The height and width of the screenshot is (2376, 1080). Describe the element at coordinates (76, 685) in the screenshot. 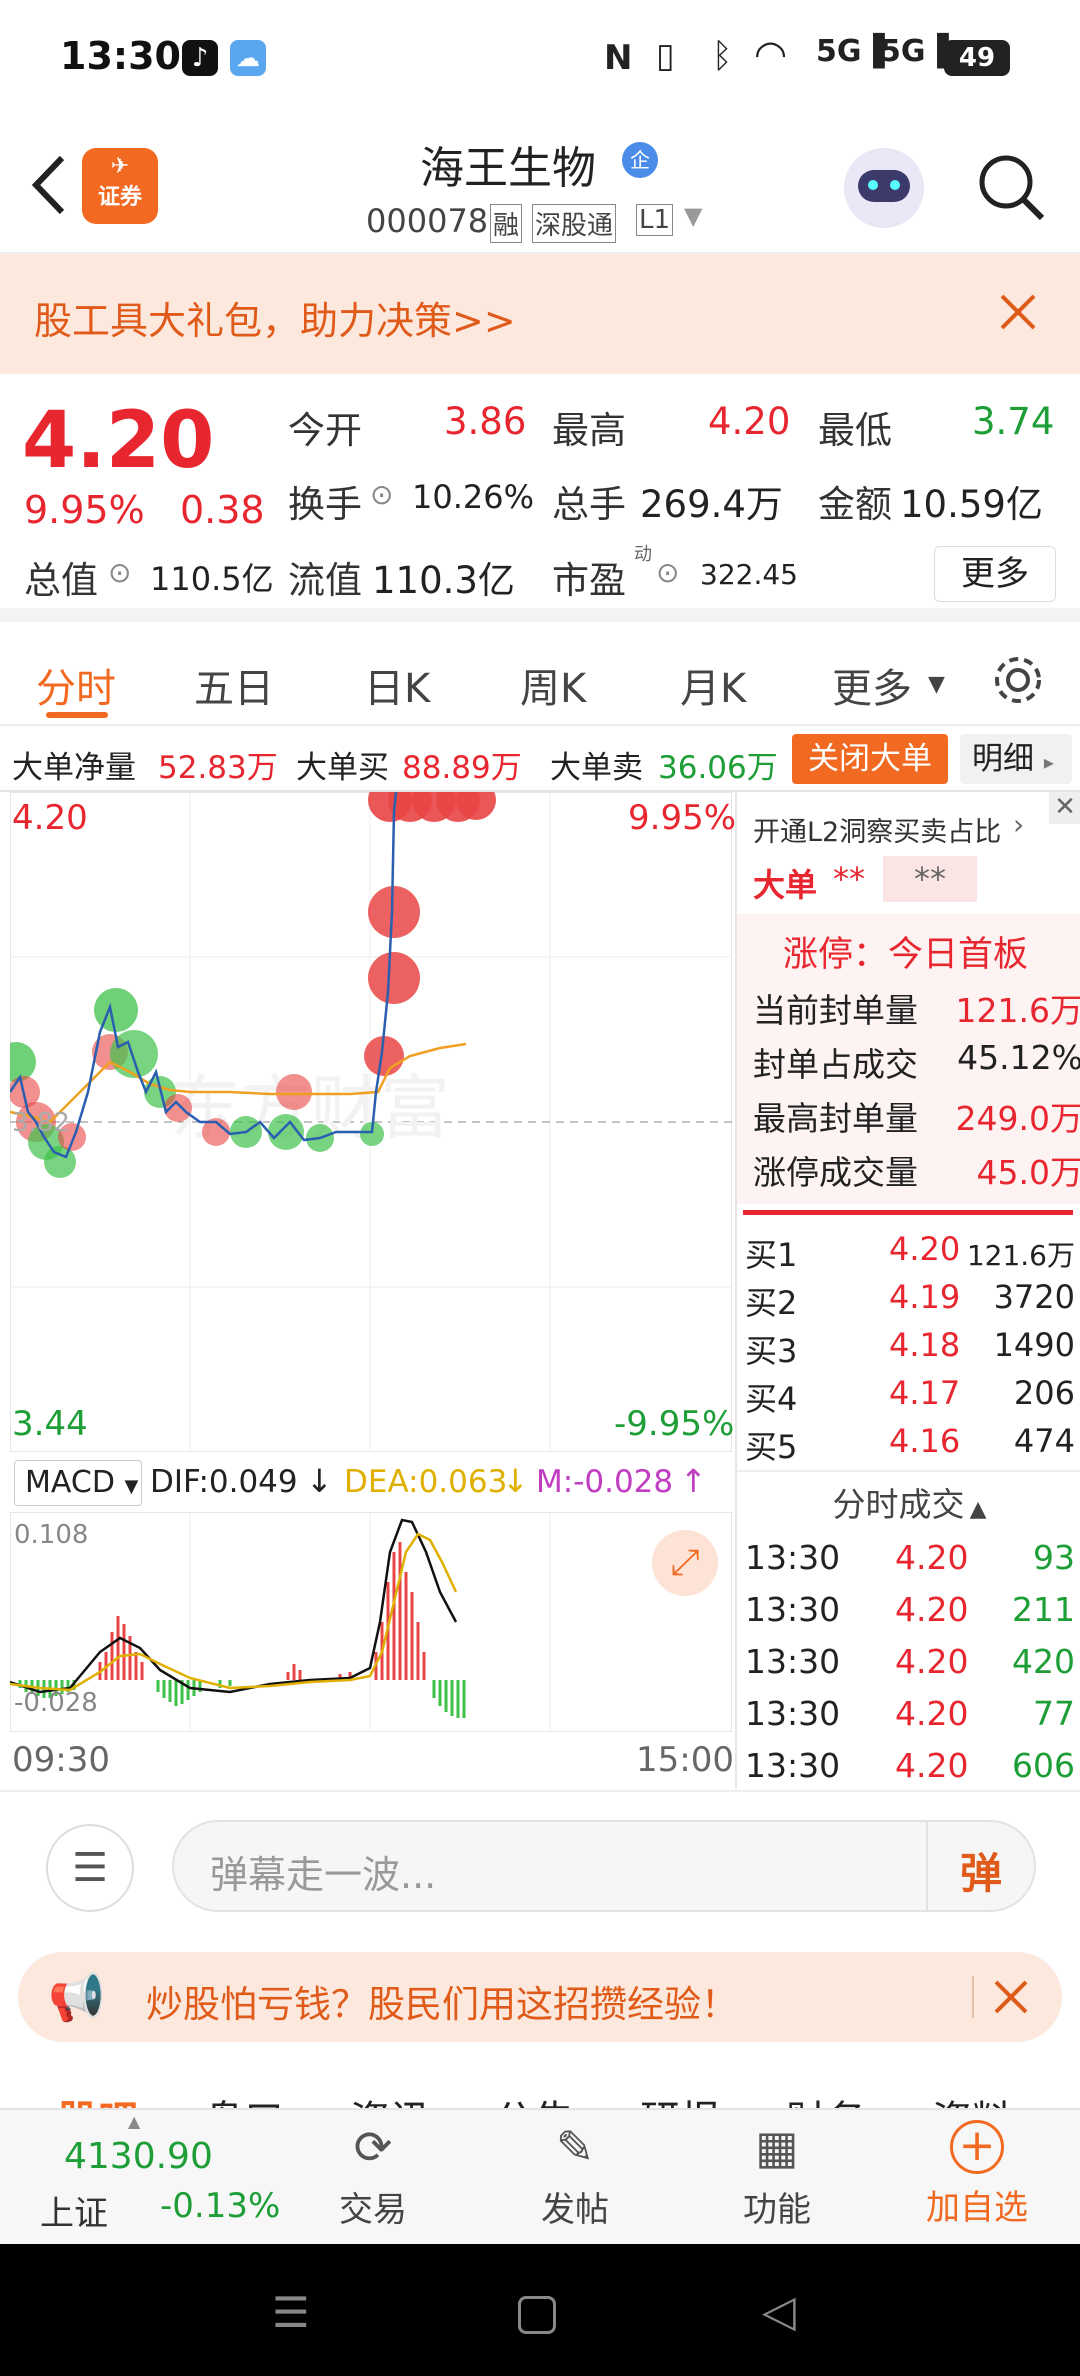

I see `tab-intraday: 分时` at that location.